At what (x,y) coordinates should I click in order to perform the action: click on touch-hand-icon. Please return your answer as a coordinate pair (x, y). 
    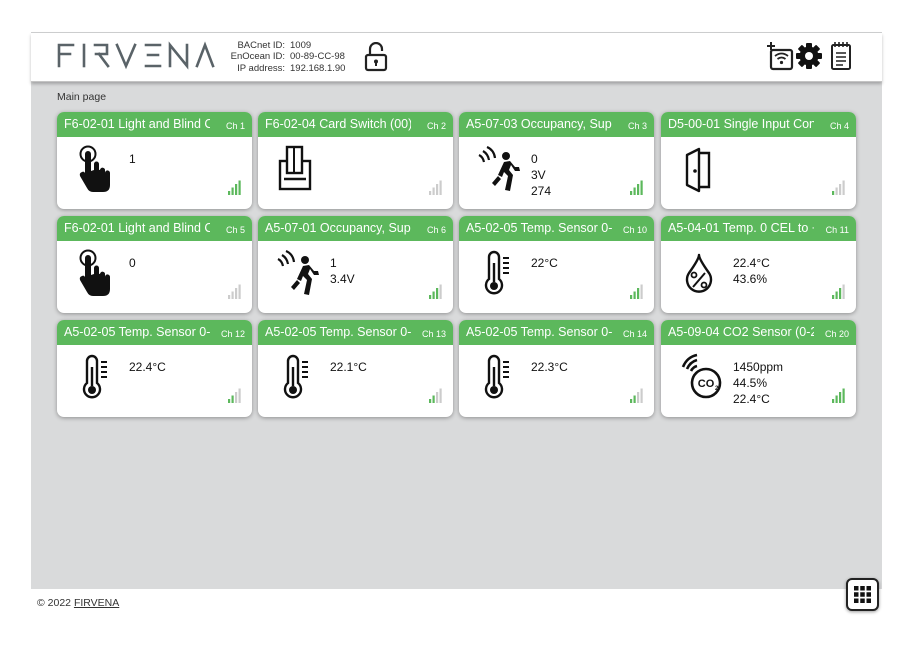
    Looking at the image, I should click on (95, 275).